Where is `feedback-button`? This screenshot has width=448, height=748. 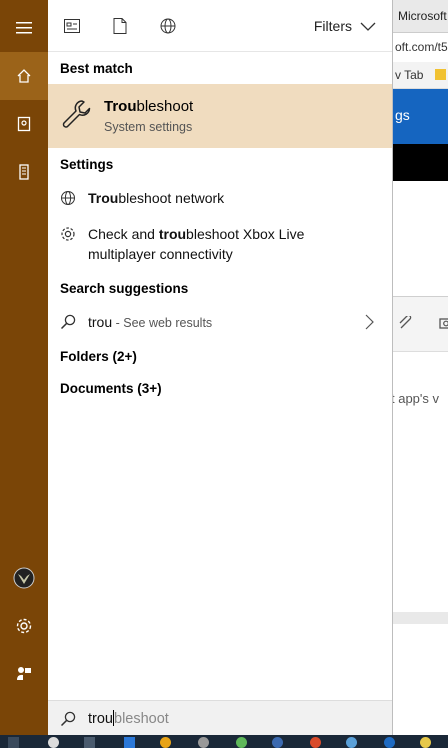 feedback-button is located at coordinates (24, 674).